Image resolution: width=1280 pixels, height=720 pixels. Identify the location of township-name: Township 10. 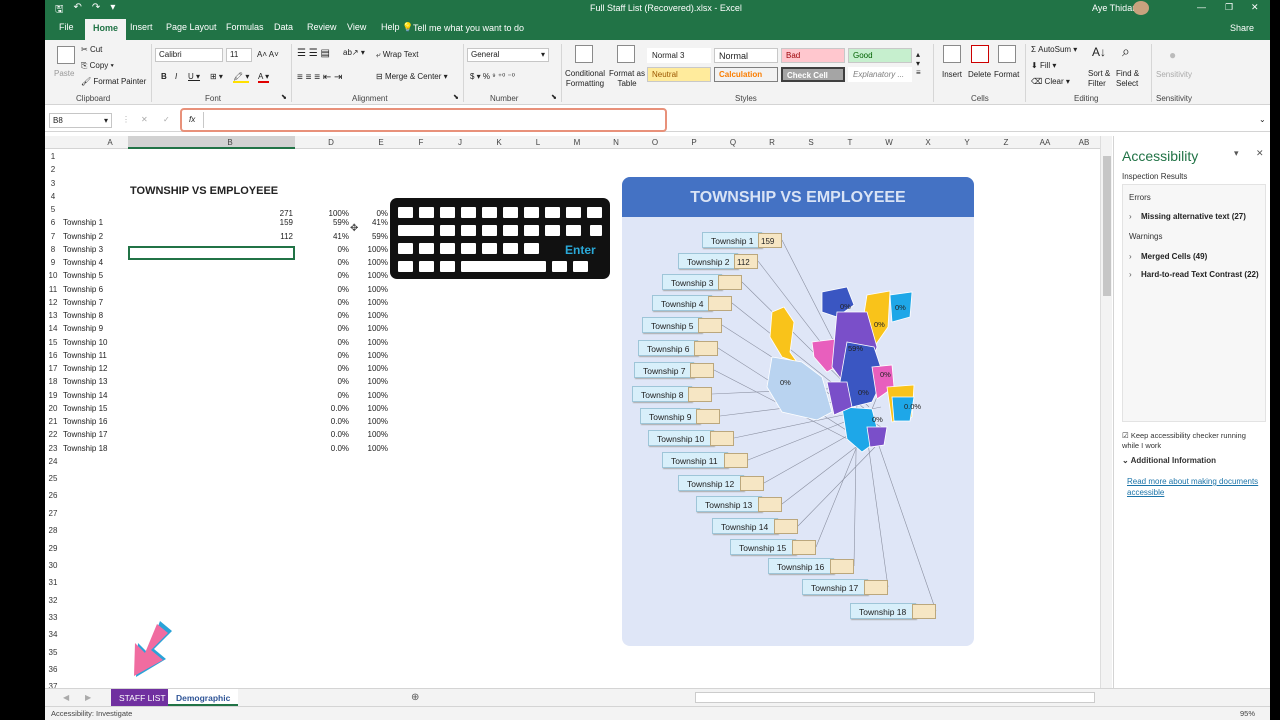
(85, 342).